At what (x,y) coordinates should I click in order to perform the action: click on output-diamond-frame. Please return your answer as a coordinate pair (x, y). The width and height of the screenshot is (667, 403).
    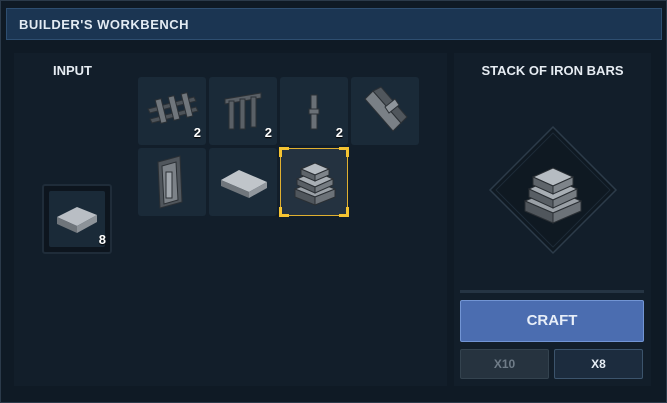
    Looking at the image, I should click on (553, 190).